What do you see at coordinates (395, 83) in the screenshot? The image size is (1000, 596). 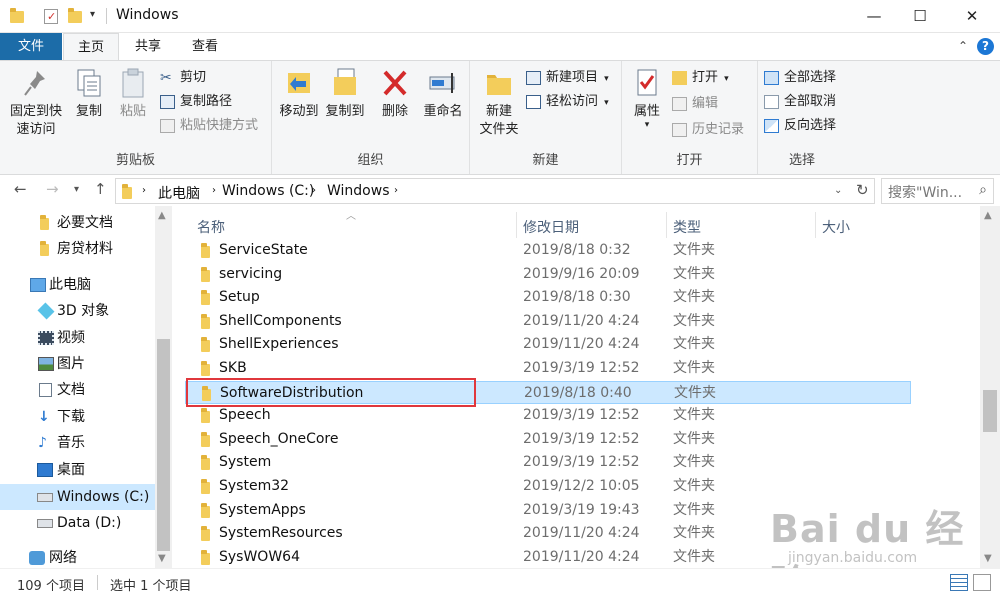 I see `delete-x-icon` at bounding box center [395, 83].